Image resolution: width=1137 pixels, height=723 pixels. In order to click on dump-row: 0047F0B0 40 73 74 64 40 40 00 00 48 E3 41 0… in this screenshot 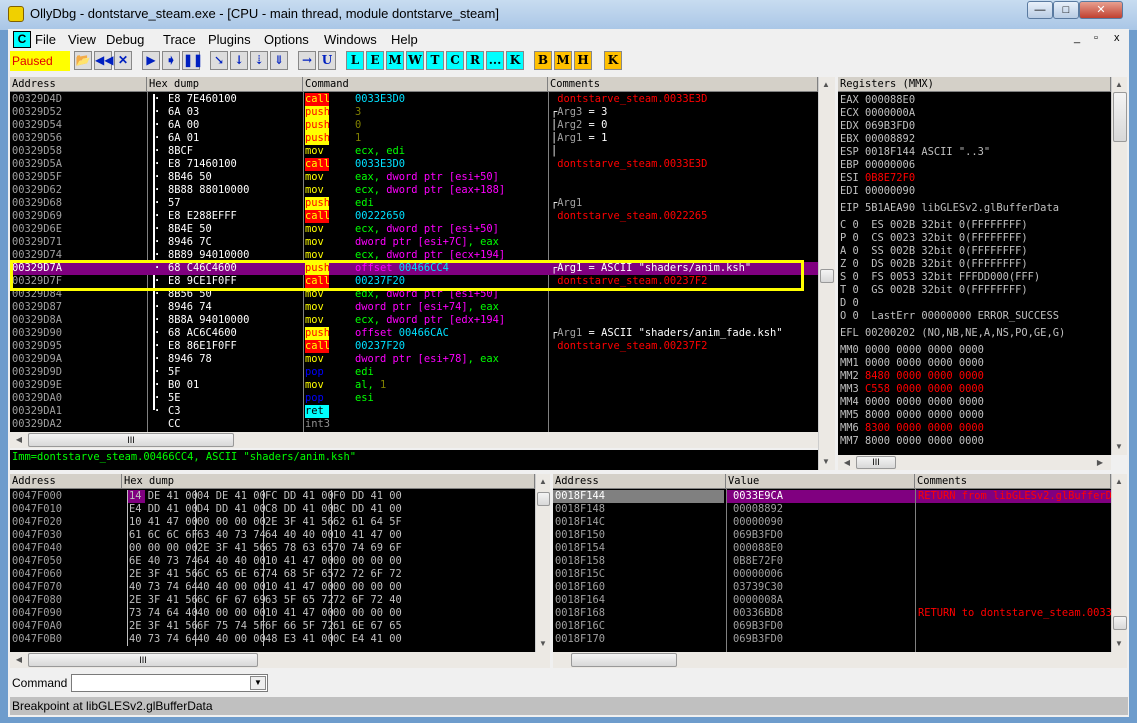, I will do `click(272, 639)`.